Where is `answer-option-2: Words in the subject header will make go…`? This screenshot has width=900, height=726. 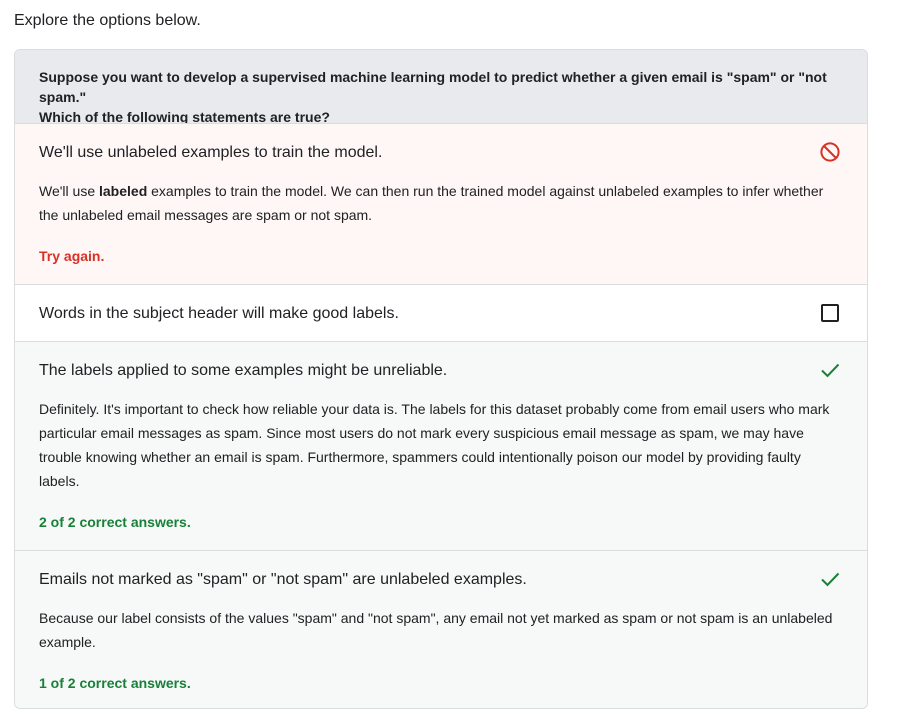 answer-option-2: Words in the subject header will make go… is located at coordinates (441, 312).